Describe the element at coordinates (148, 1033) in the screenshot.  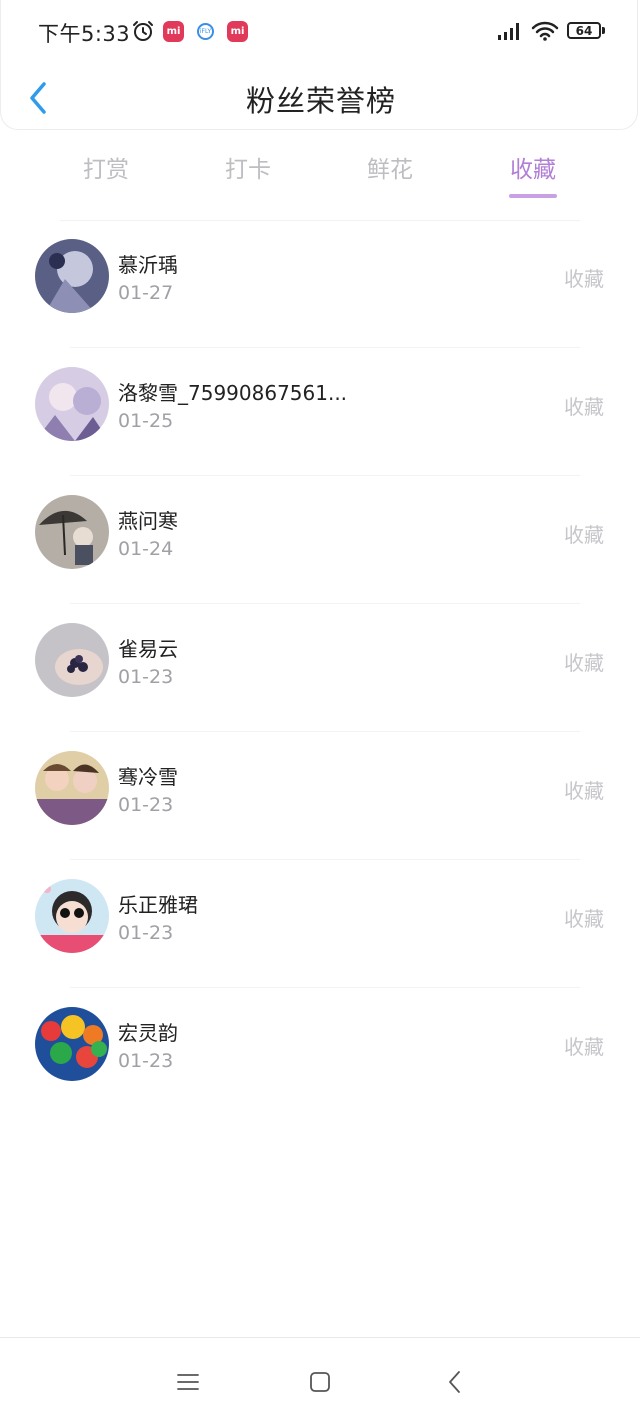
I see `fan-name: 宏灵韵` at that location.